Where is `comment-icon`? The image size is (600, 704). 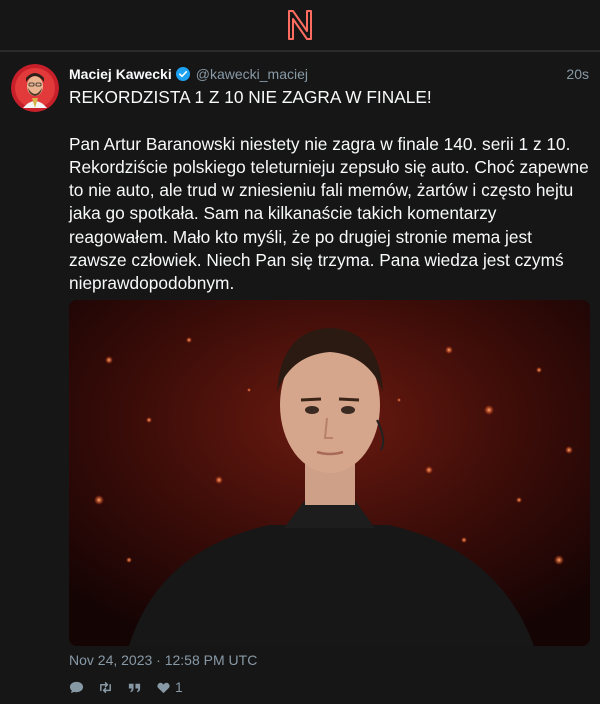
comment-icon is located at coordinates (76, 687).